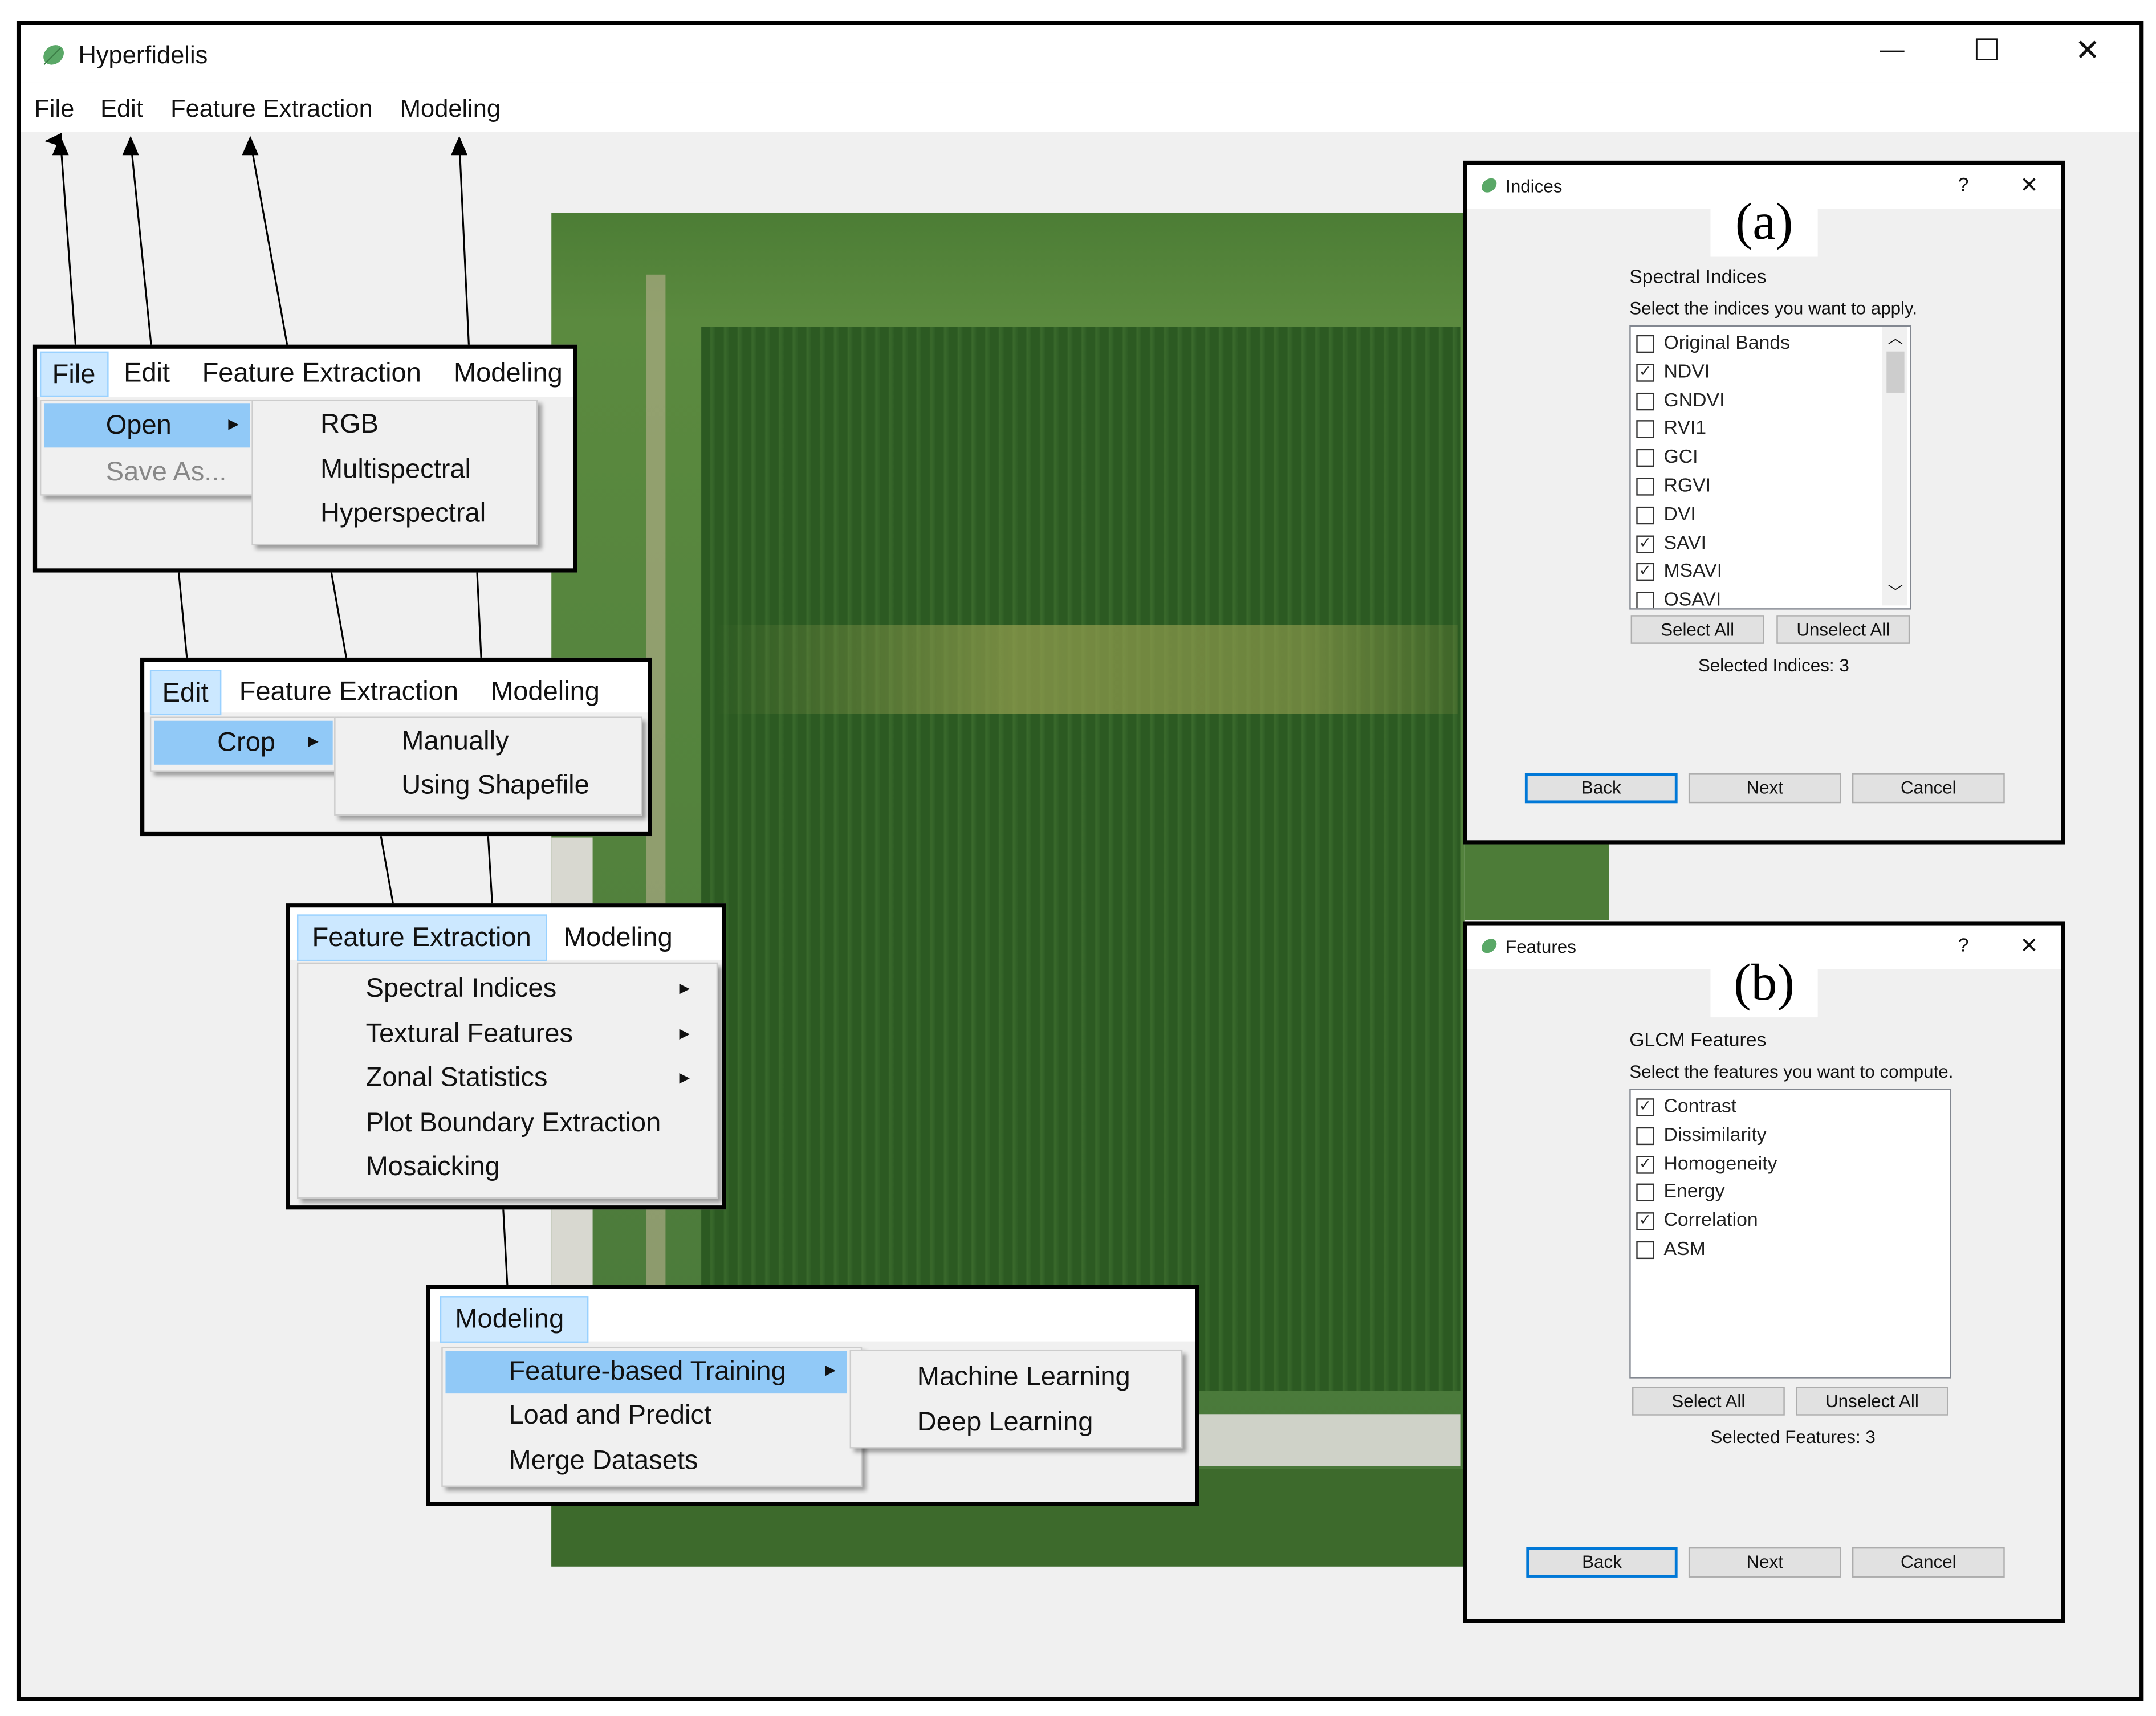  I want to click on menu-item-merge-datasets: Merge Datasets, so click(603, 1462).